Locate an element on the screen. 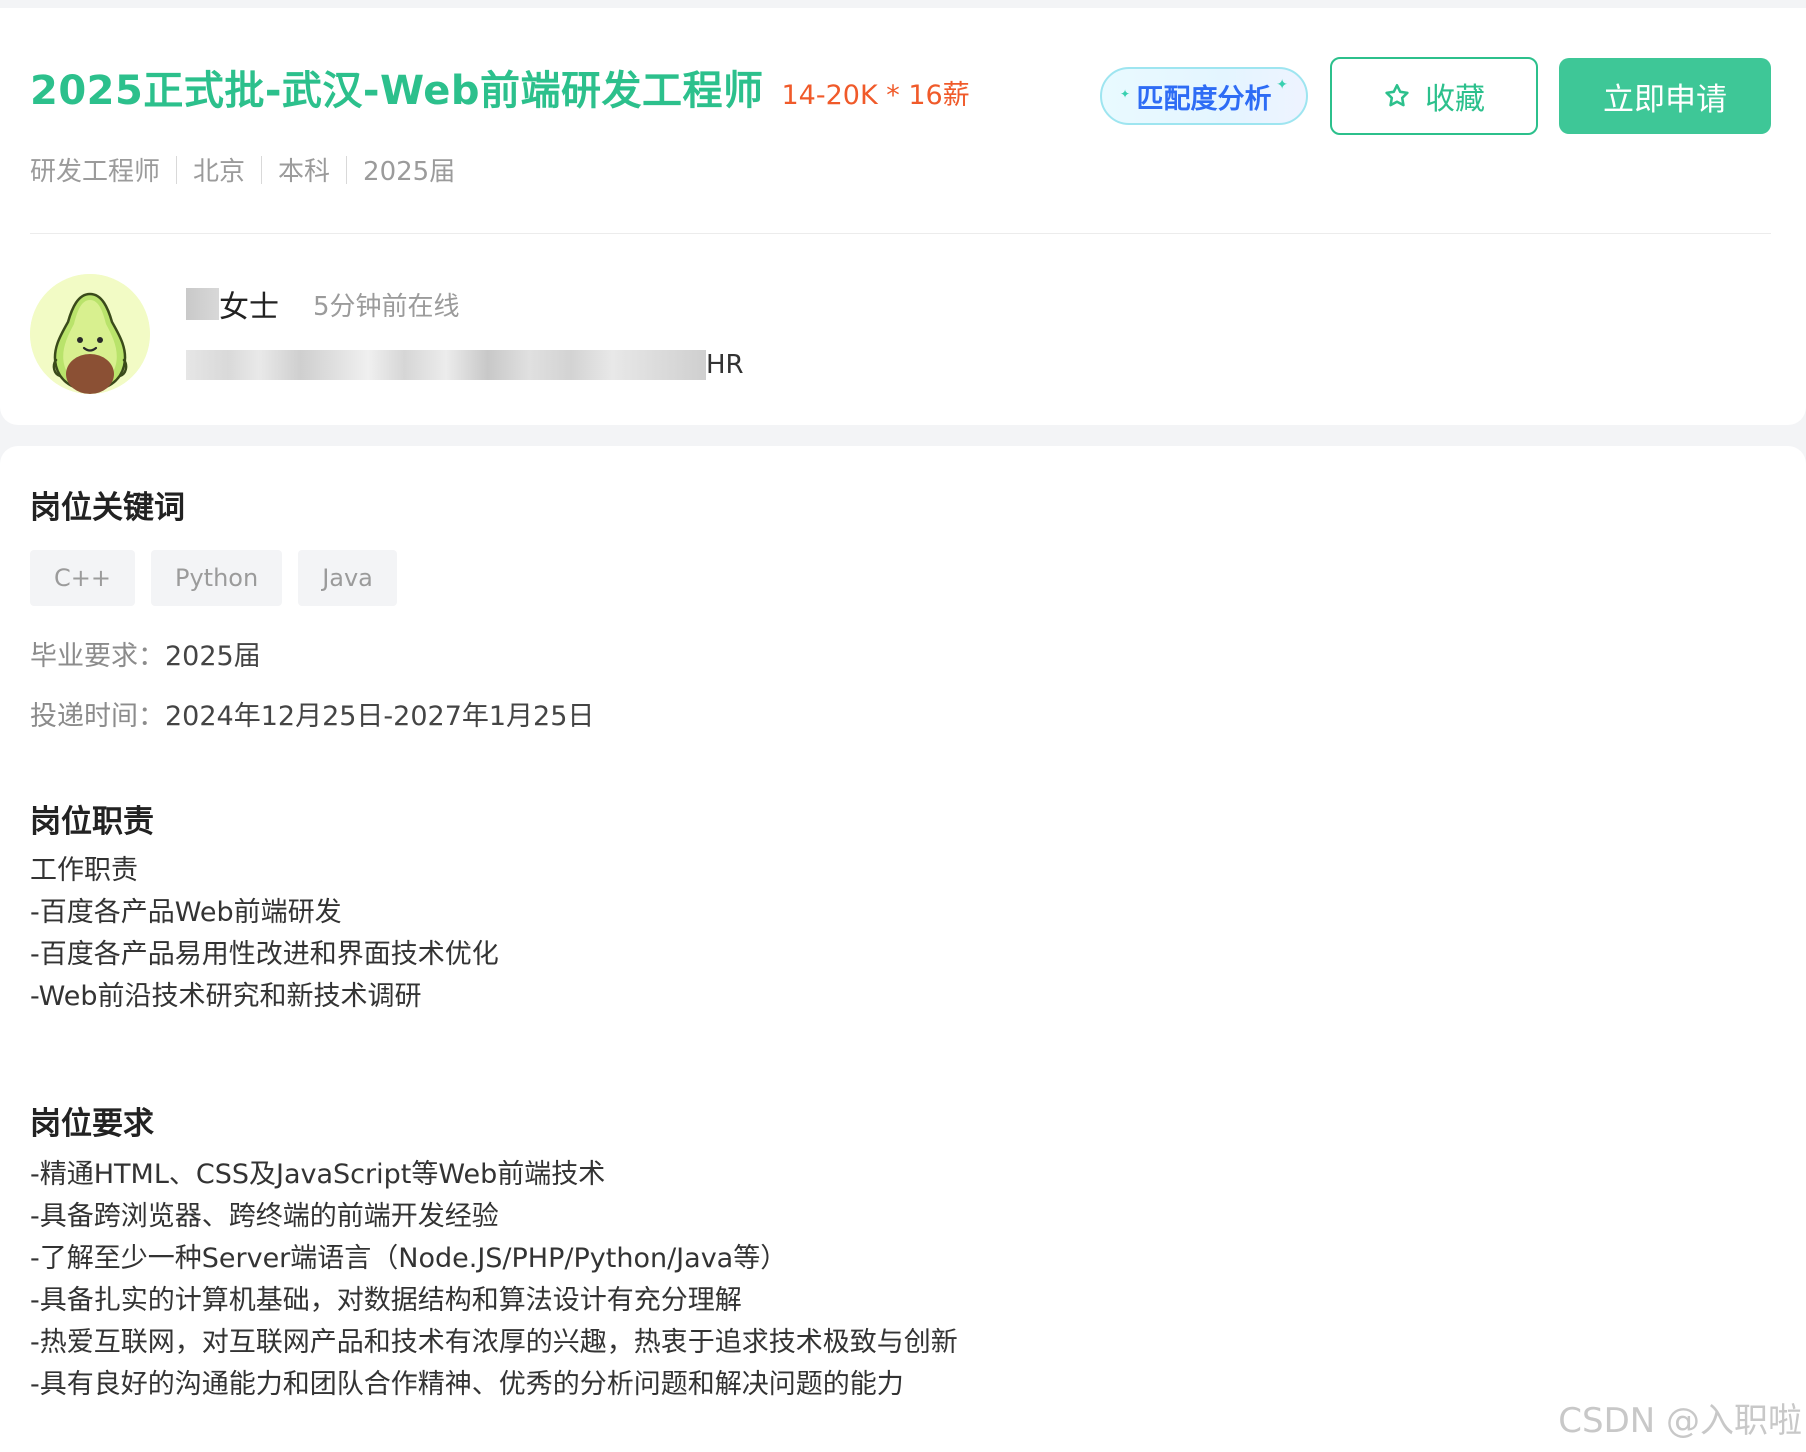 The image size is (1806, 1452). job-title-row: 2025正式批-武汉-Web前端研发工程师 14-20K * 16薪 is located at coordinates (500, 88).